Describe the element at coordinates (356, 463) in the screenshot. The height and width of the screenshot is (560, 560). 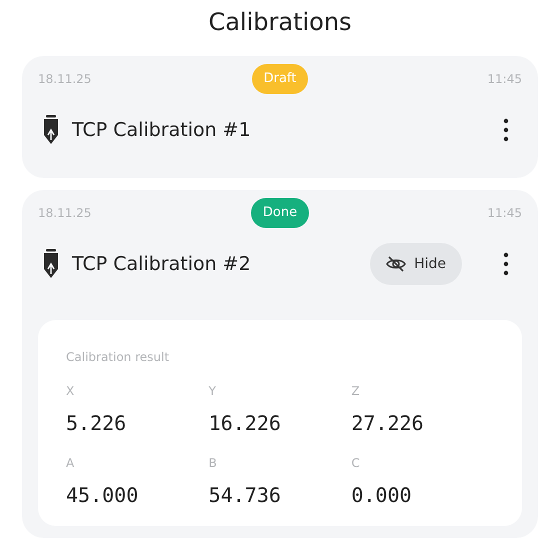
I see `axis-label: C` at that location.